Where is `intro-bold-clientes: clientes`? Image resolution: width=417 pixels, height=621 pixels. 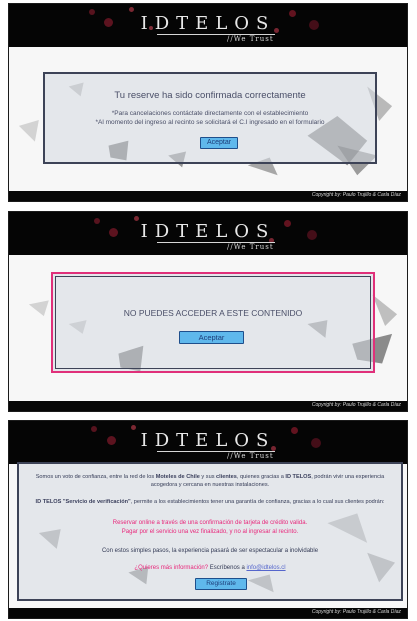 intro-bold-clientes: clientes is located at coordinates (226, 477).